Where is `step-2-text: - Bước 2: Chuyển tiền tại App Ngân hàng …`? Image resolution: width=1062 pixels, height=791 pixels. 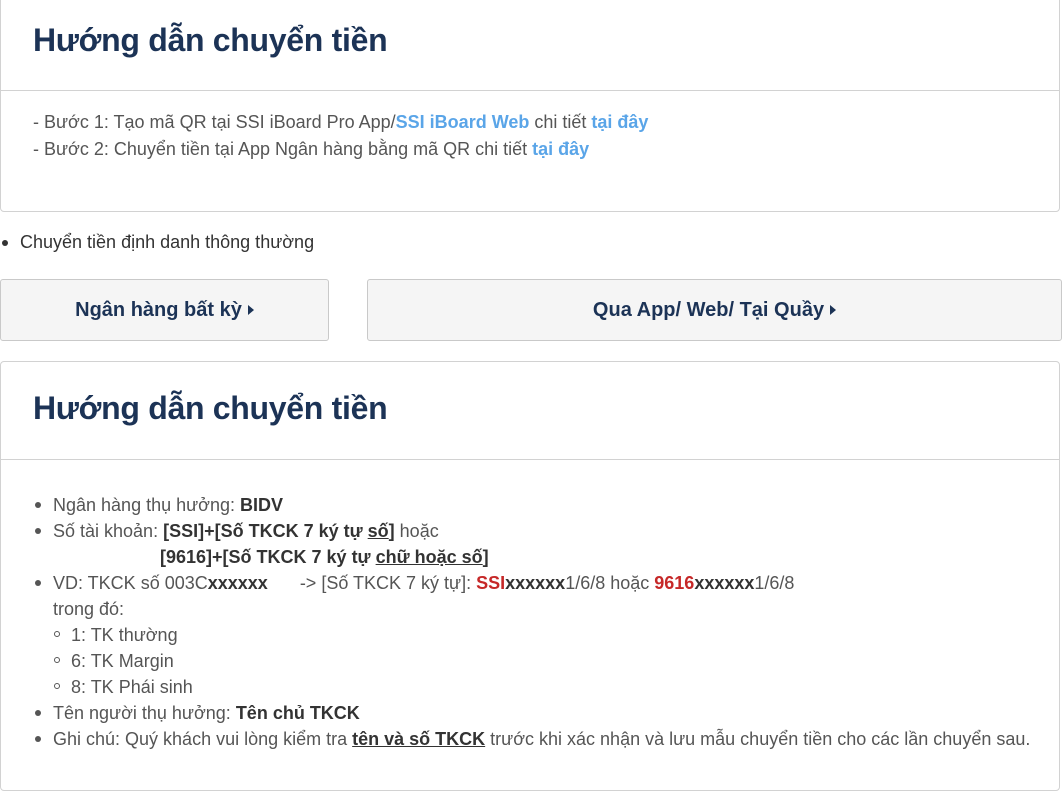
step-2-text: - Bước 2: Chuyển tiền tại App Ngân hàng … is located at coordinates (283, 149).